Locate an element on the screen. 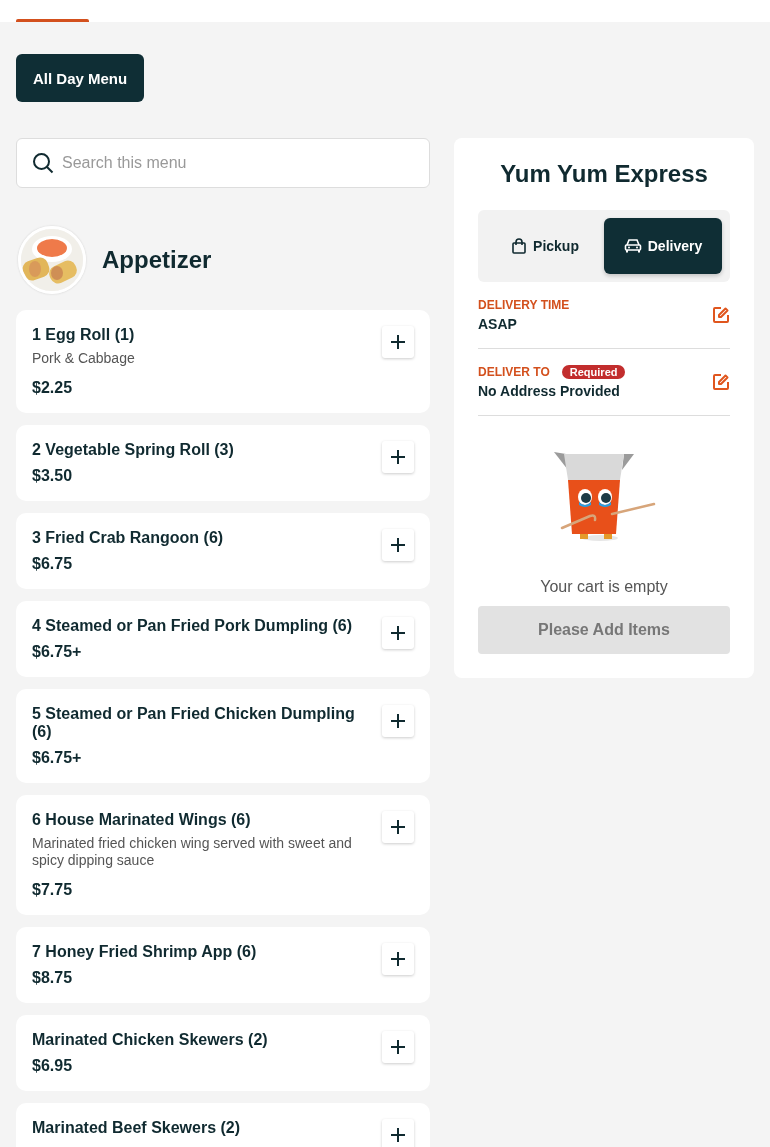 This screenshot has width=770, height=1147. menu-item-card: 7 Honey Fried Shrimp App (6) $8.75 is located at coordinates (223, 965).